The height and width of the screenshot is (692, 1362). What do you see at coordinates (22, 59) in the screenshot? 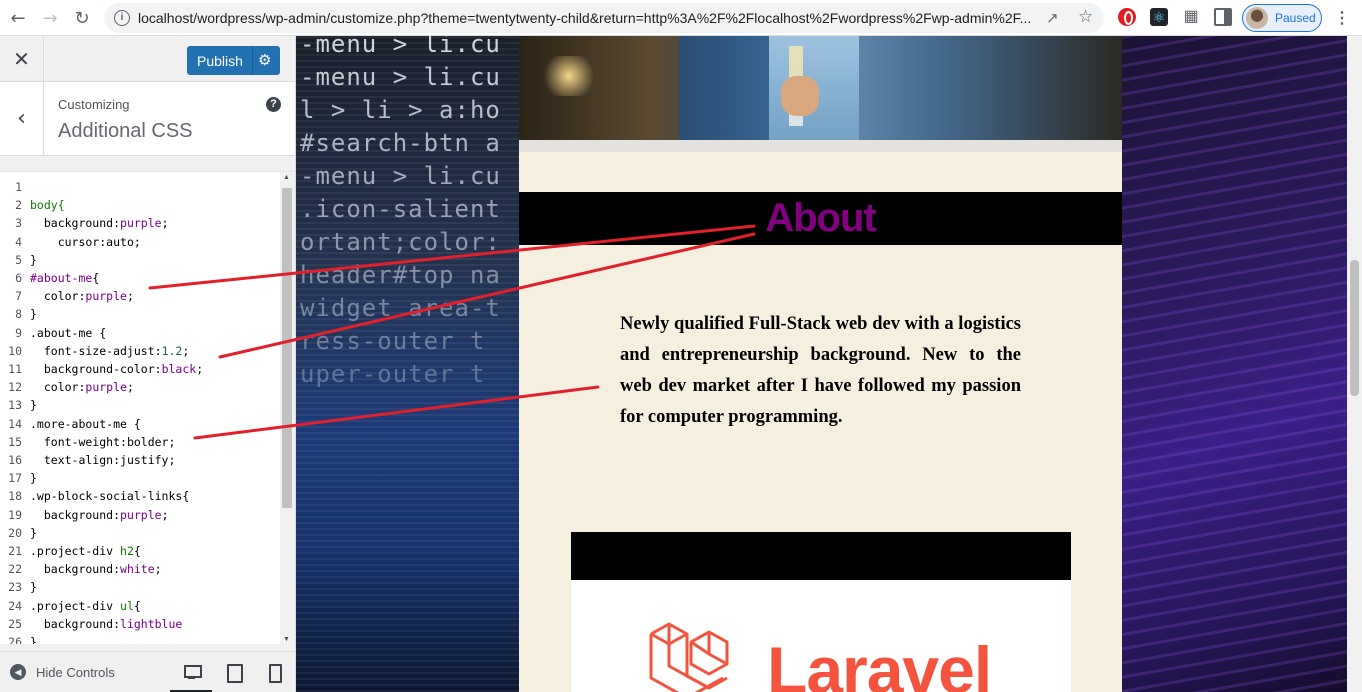
I see `close-icon: ✕` at bounding box center [22, 59].